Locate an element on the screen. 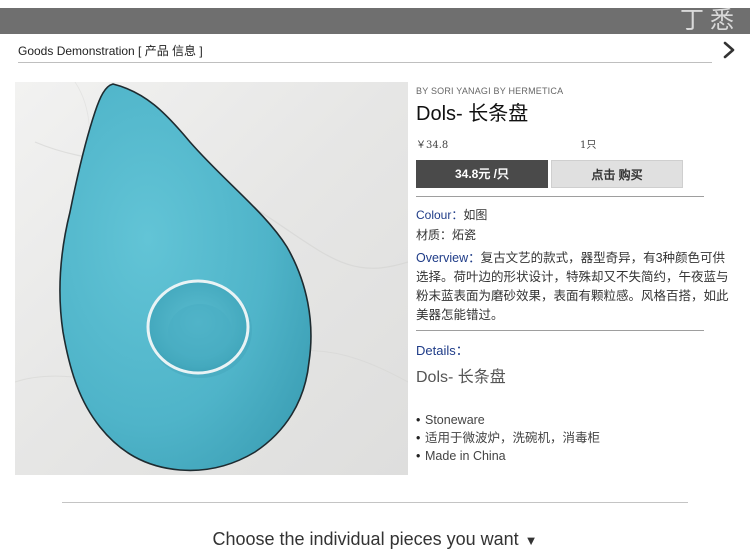  details-name: Dols- 长条盘 is located at coordinates (461, 377).